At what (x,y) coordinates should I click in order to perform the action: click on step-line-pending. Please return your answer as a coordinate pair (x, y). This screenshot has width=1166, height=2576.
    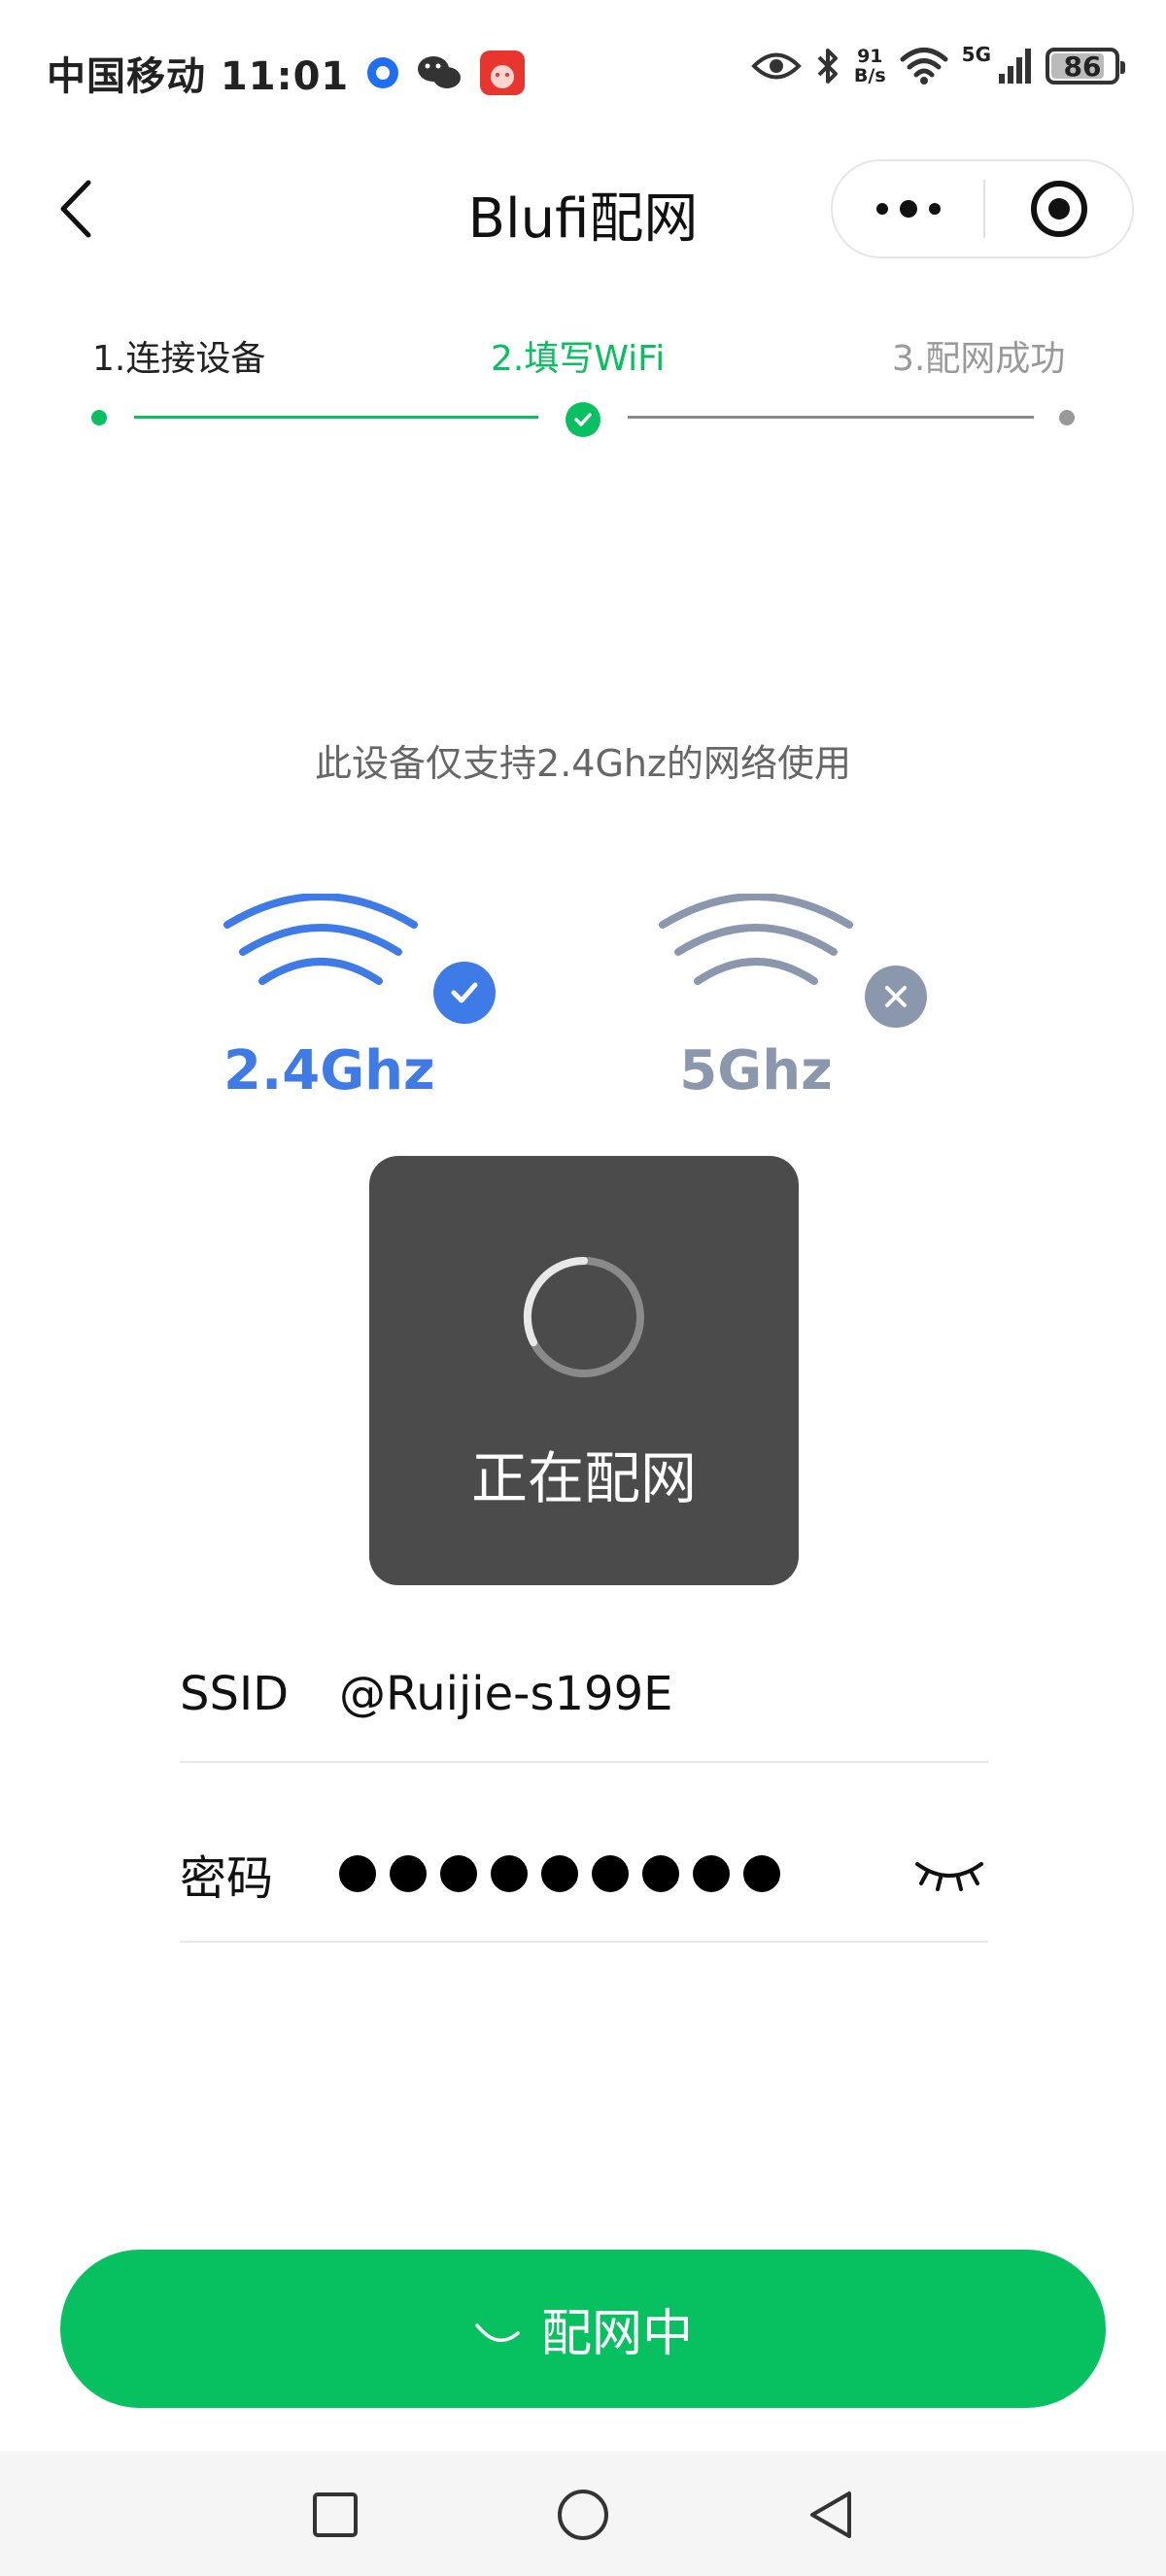
    Looking at the image, I should click on (831, 417).